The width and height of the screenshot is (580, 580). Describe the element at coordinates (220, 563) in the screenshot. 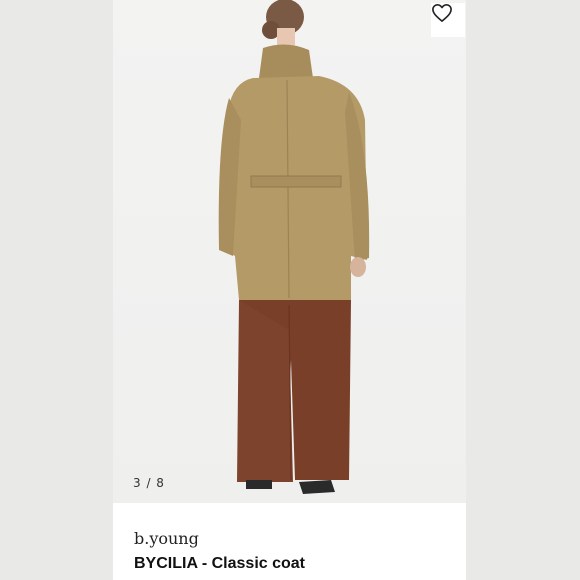

I see `product-title: BYCILIA - Classic coat` at that location.